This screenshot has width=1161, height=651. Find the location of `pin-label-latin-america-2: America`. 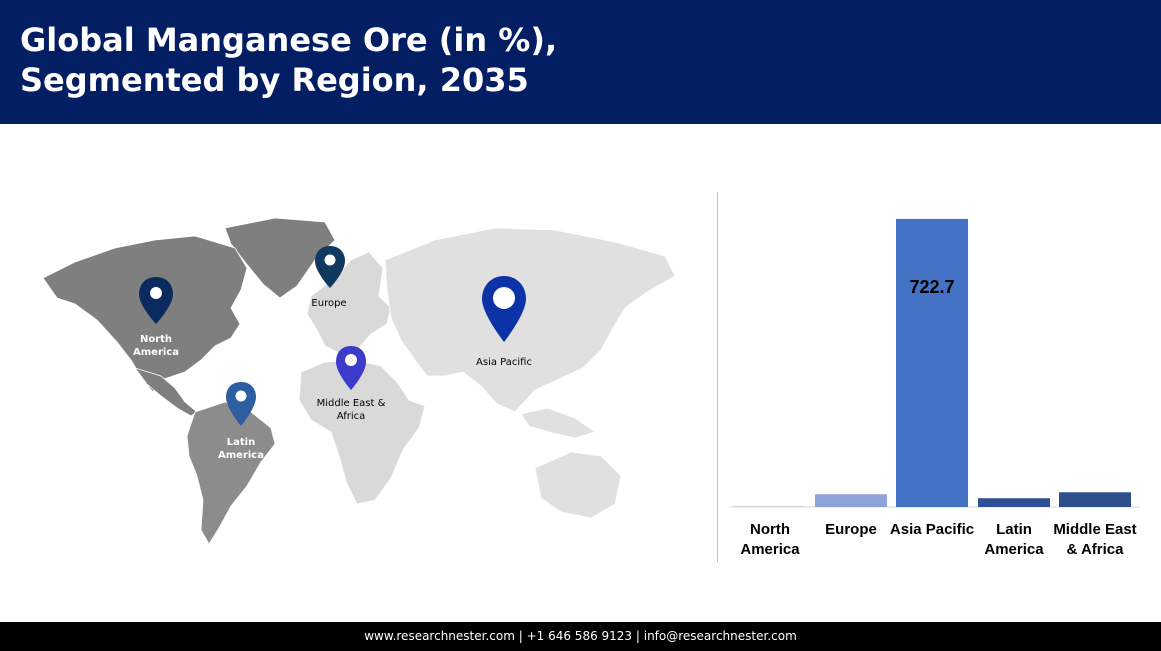

pin-label-latin-america-2: America is located at coordinates (241, 455).